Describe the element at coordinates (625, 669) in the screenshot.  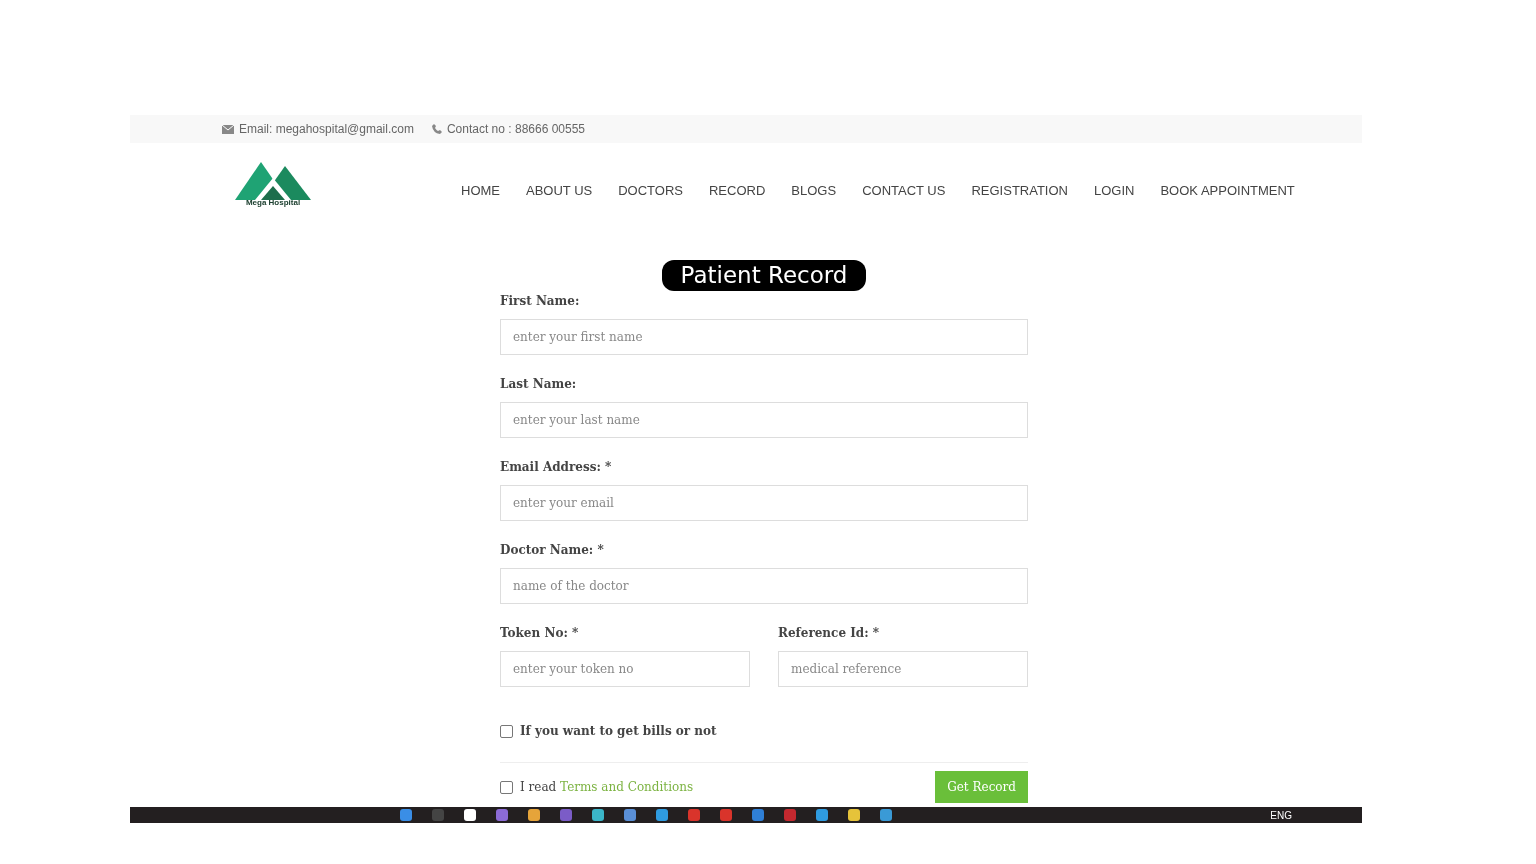
I see `input-field: enter your token no` at that location.